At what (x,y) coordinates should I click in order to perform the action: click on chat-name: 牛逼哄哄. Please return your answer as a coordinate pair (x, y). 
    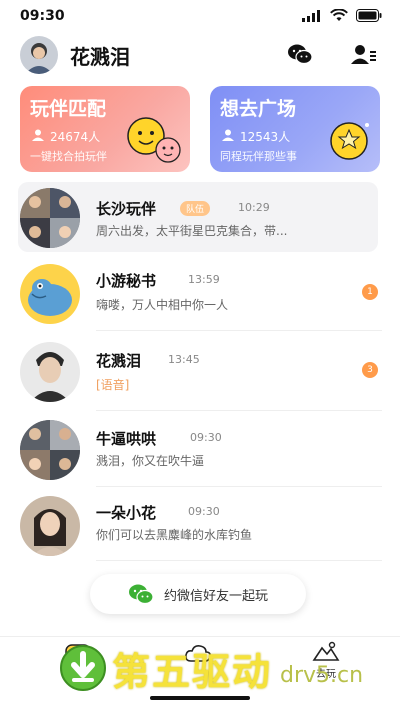
    Looking at the image, I should click on (126, 439).